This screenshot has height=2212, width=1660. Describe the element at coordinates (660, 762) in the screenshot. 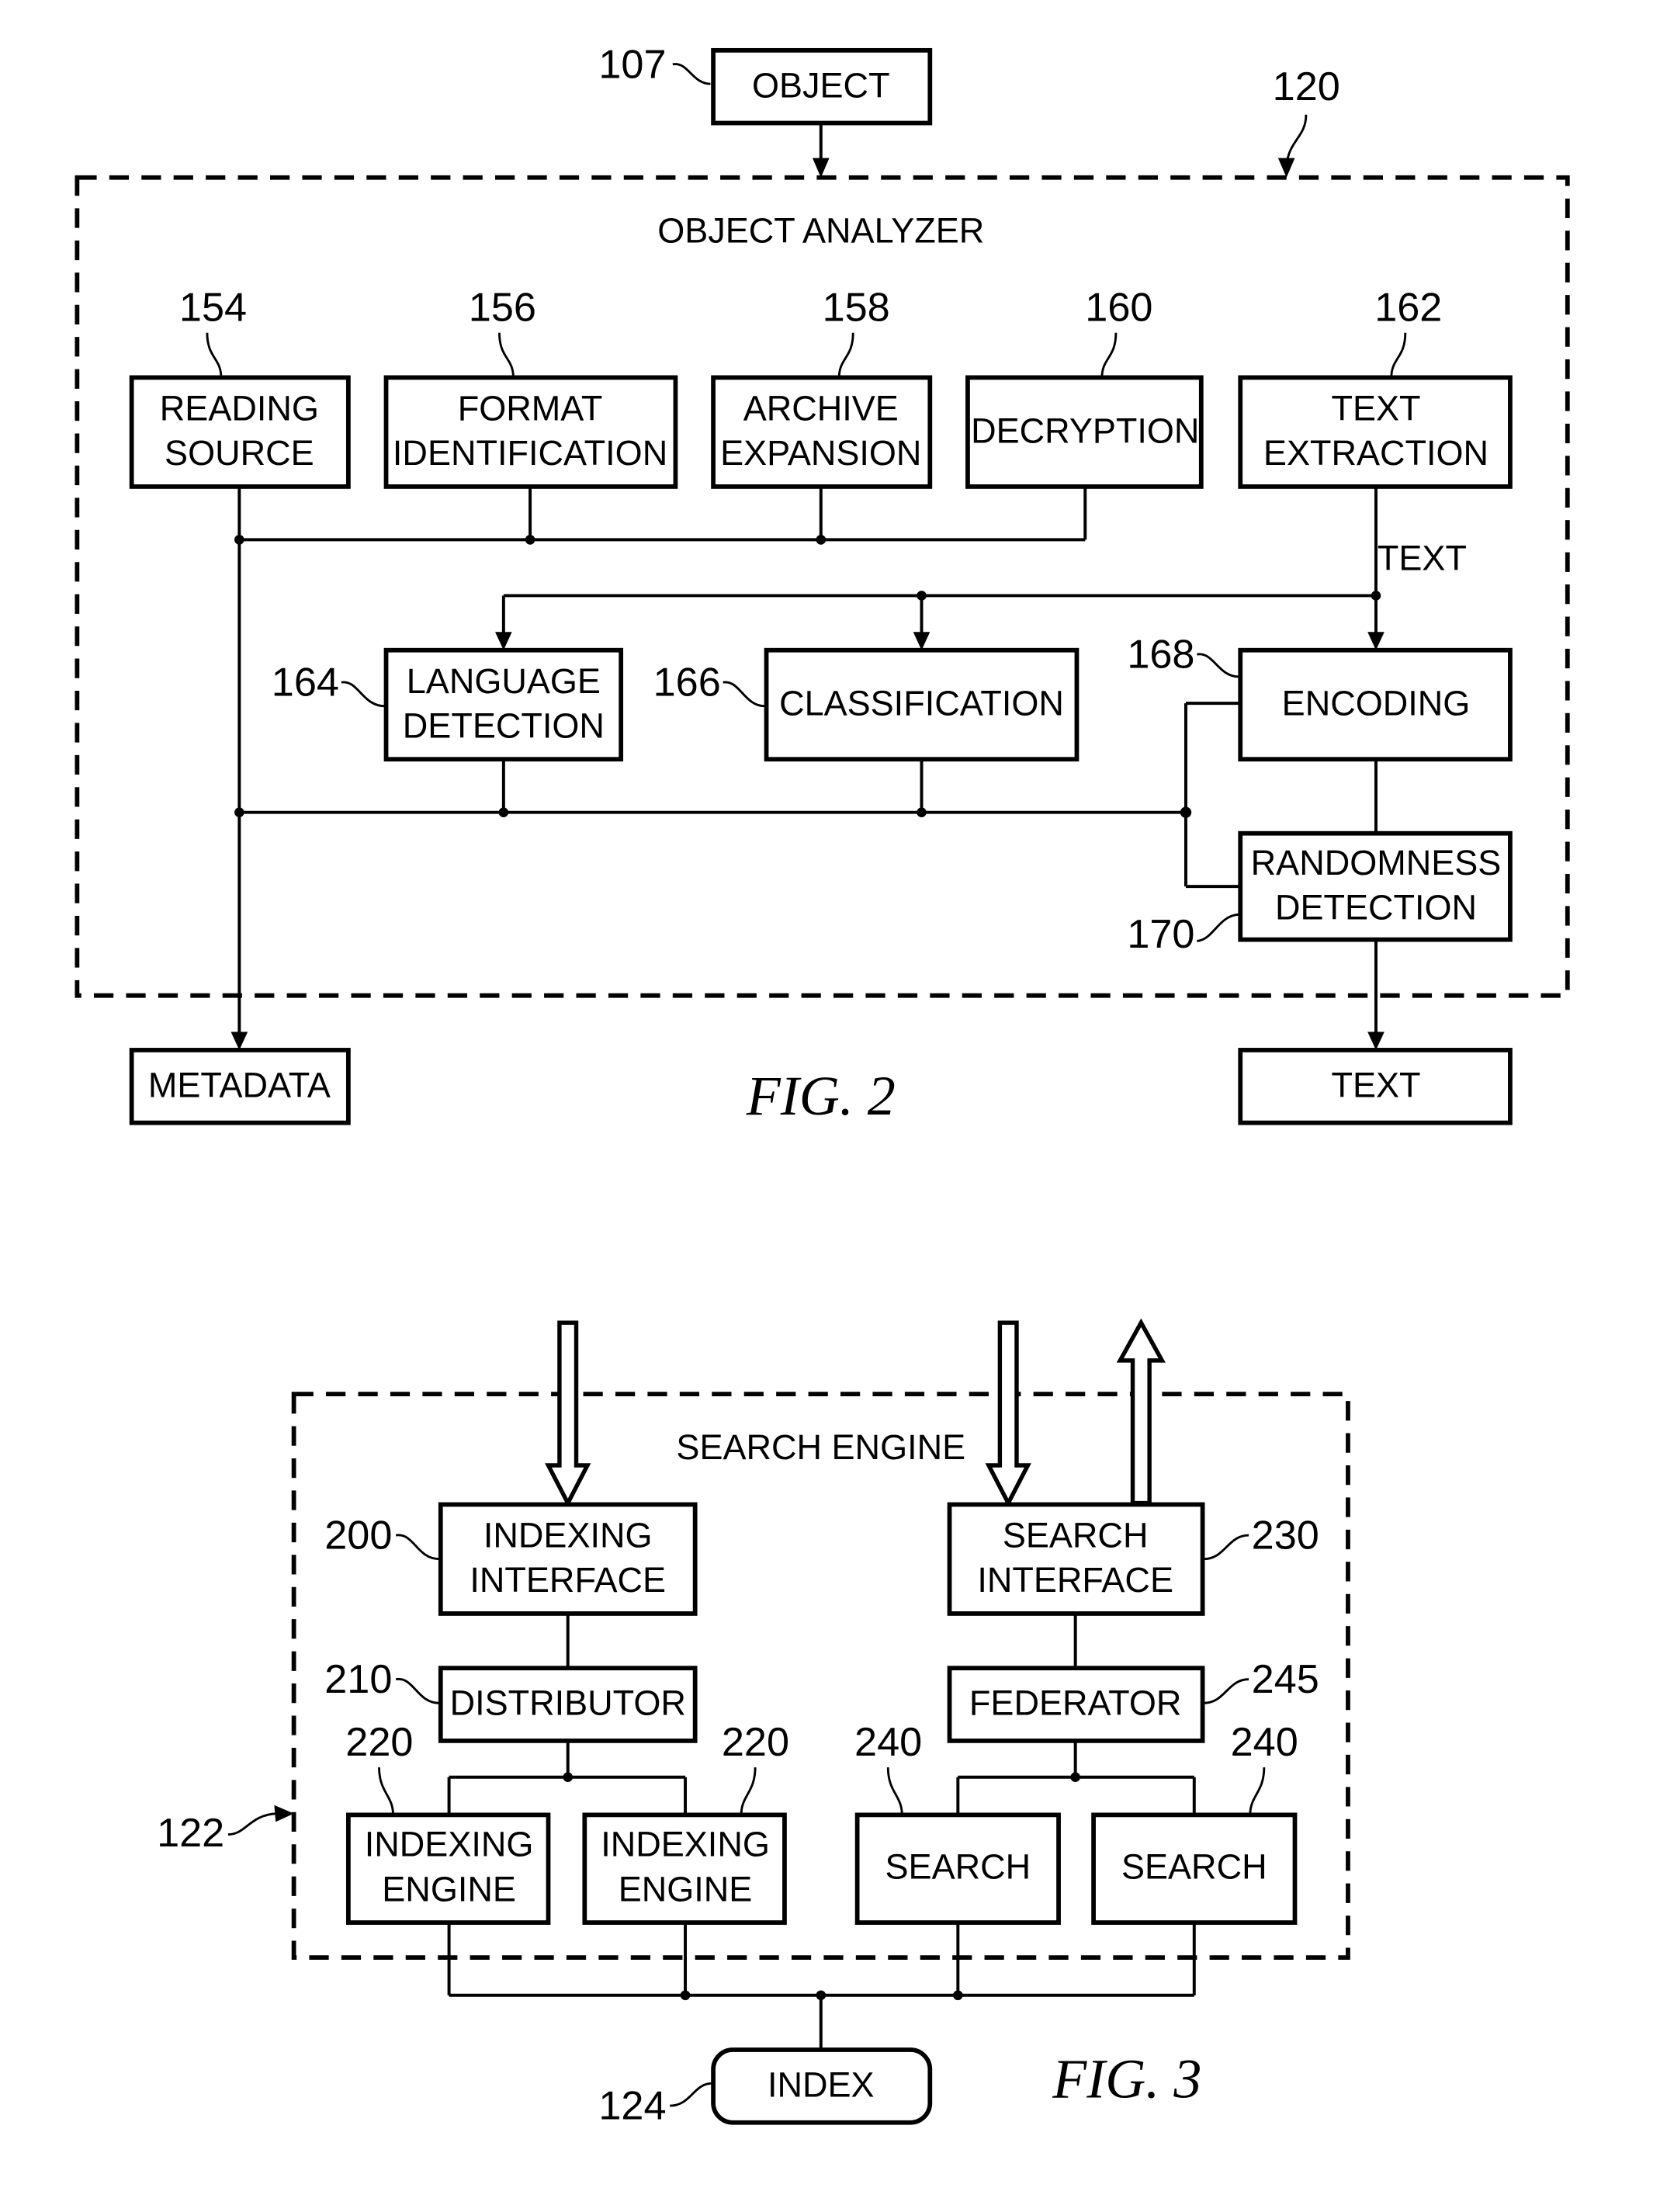

I see `metadata-bus-top` at that location.